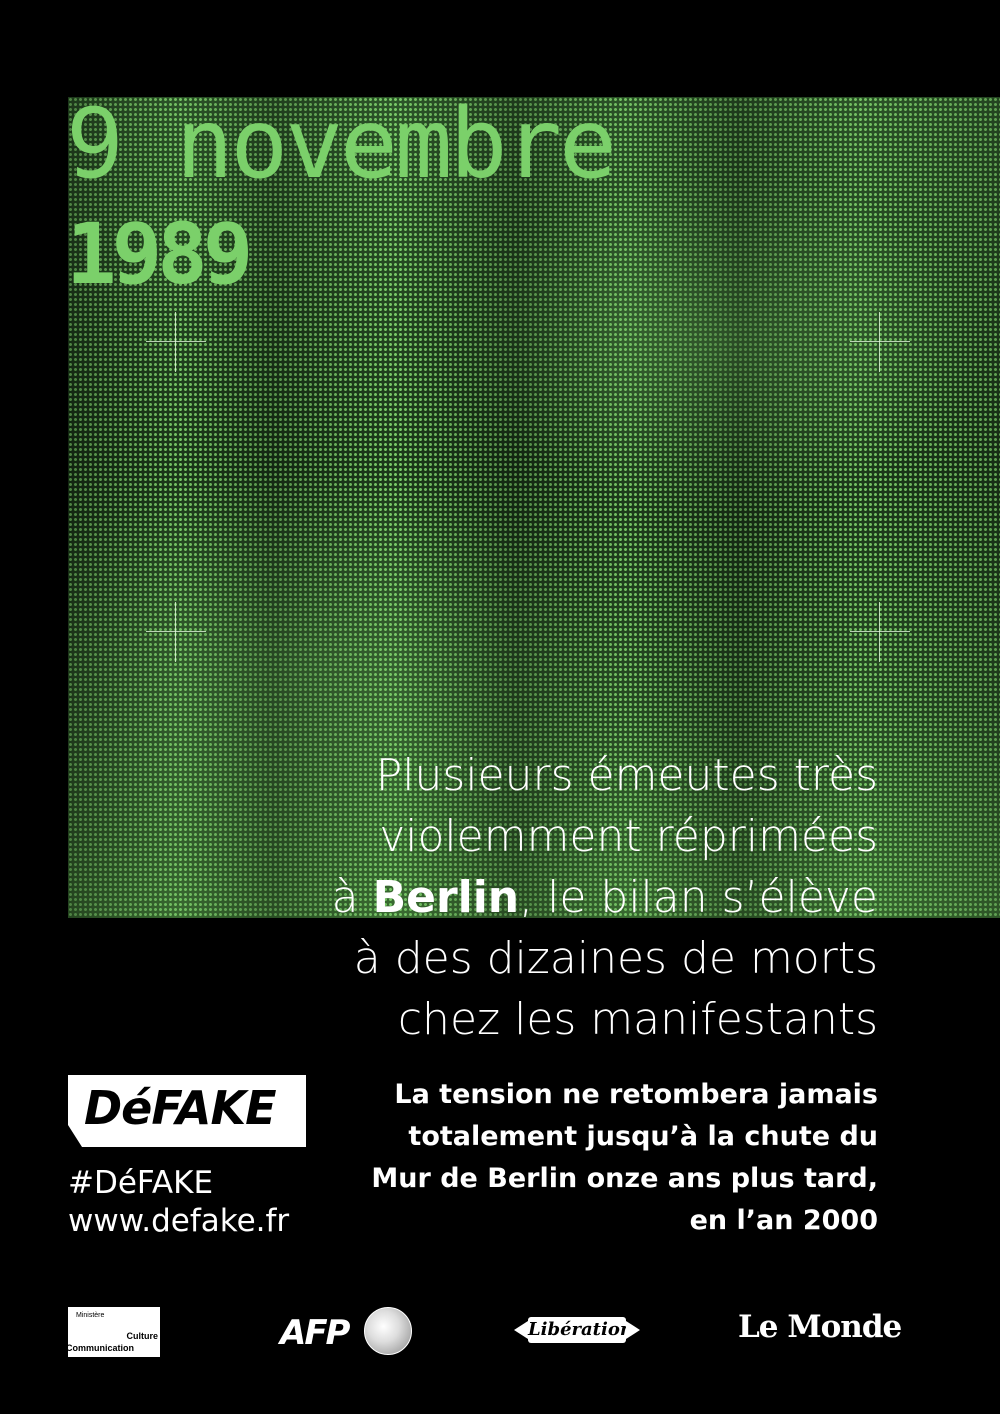 The width and height of the screenshot is (1000, 1414). Describe the element at coordinates (141, 1183) in the screenshot. I see `hashtag: #DéFAKE` at that location.